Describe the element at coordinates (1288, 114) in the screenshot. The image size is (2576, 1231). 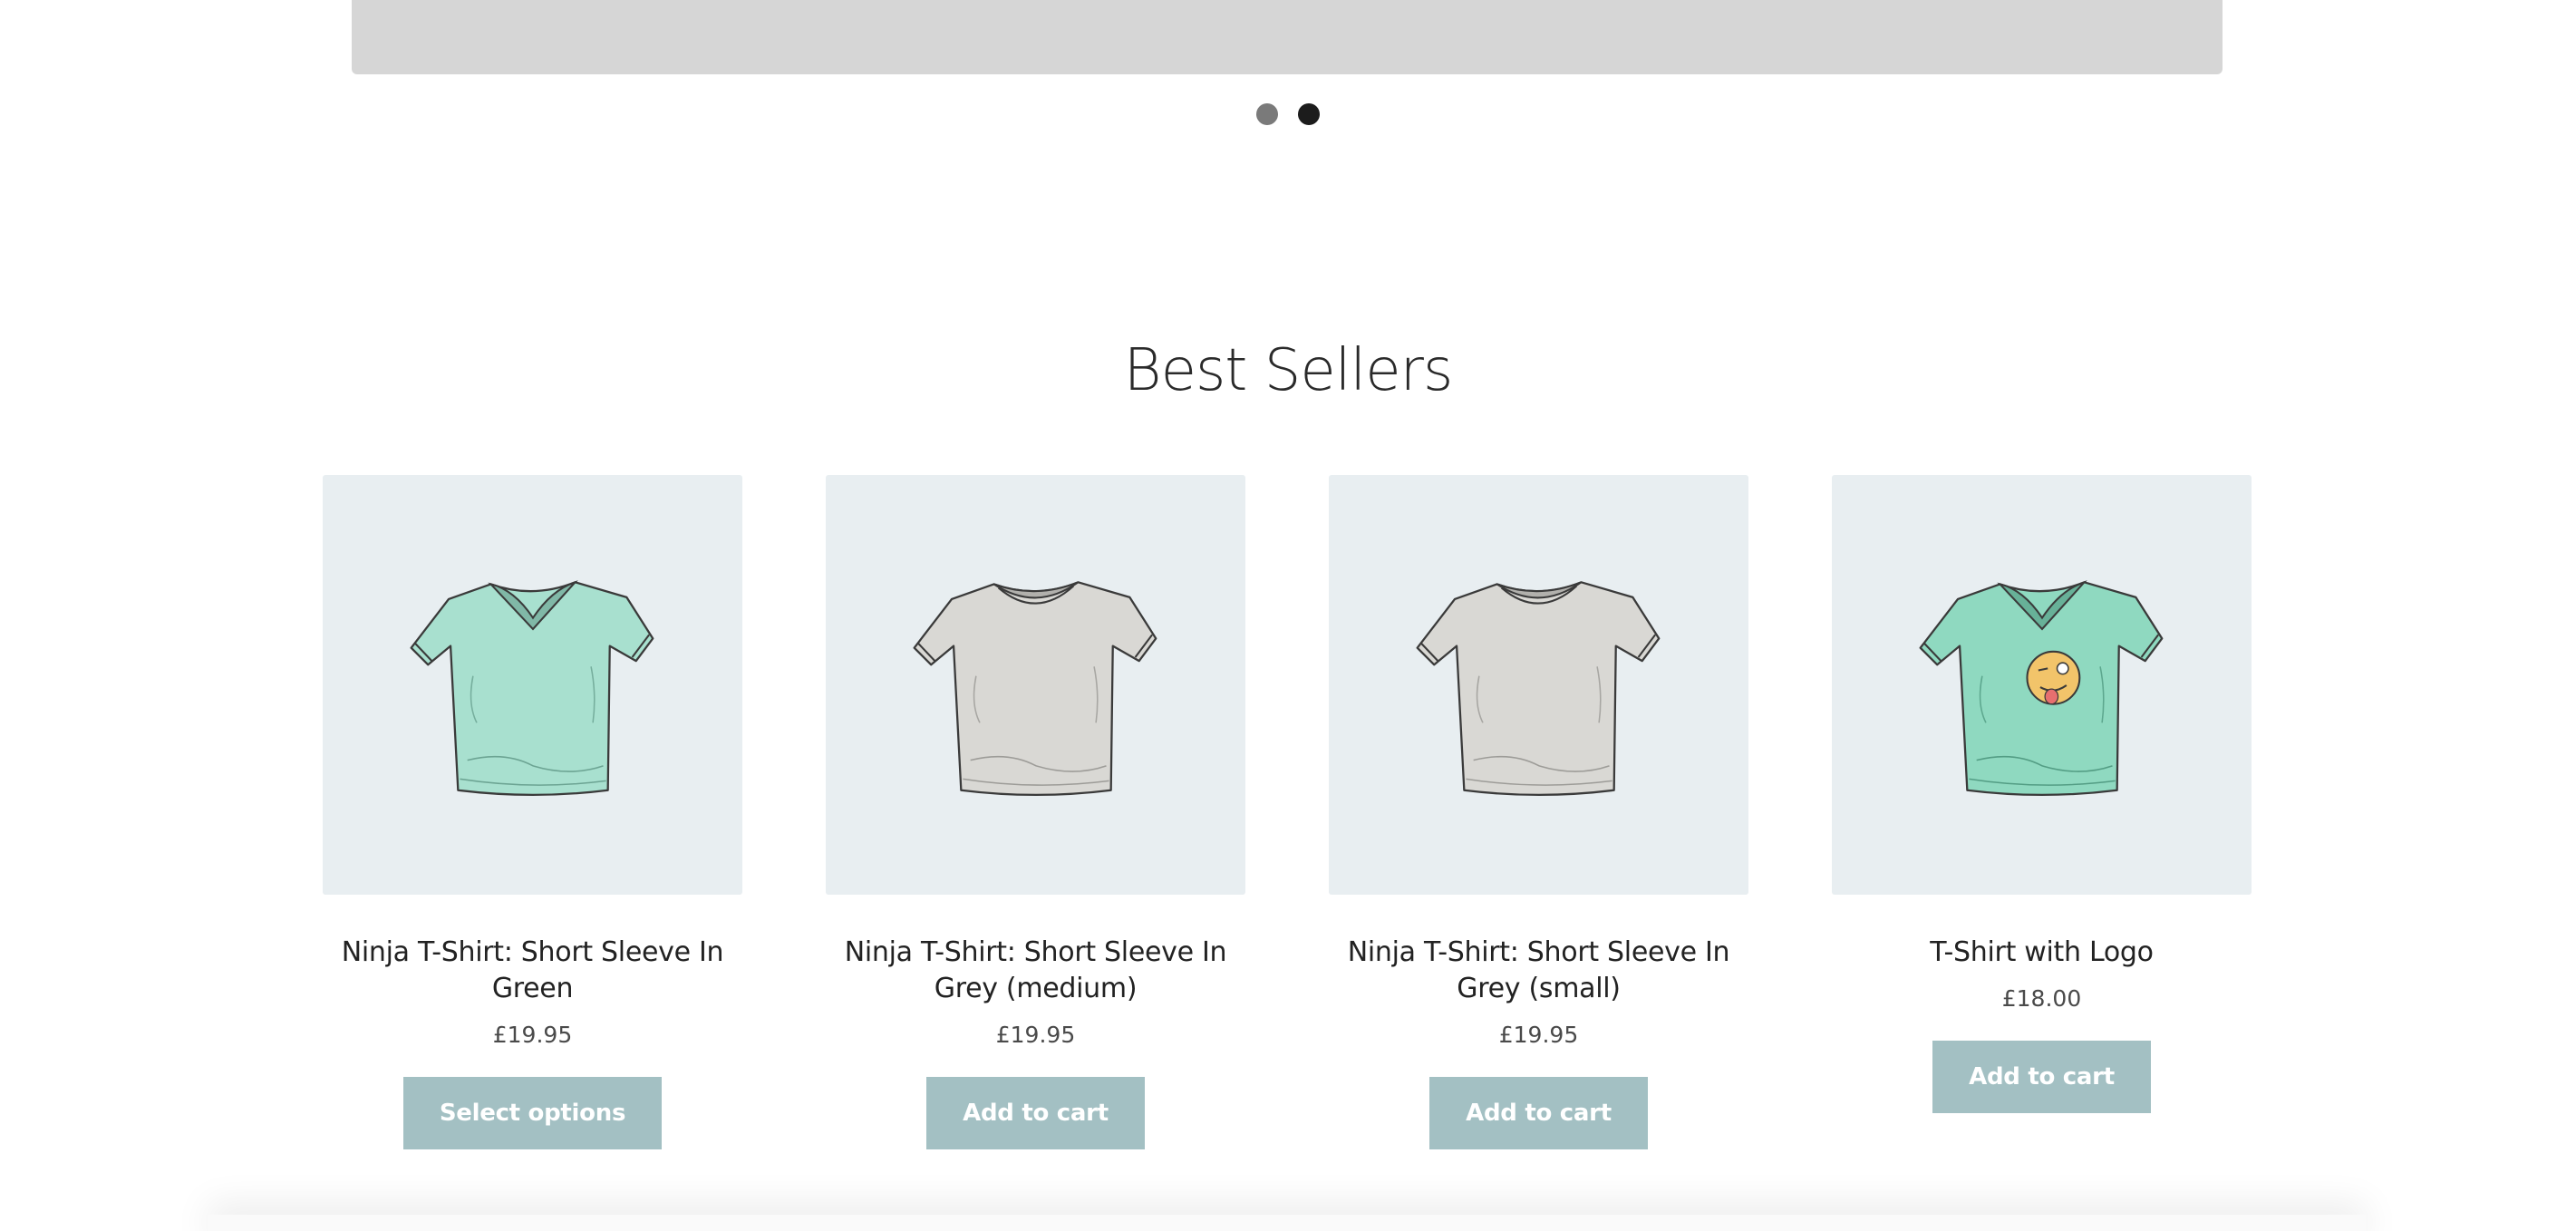
I see `slider-pagination` at that location.